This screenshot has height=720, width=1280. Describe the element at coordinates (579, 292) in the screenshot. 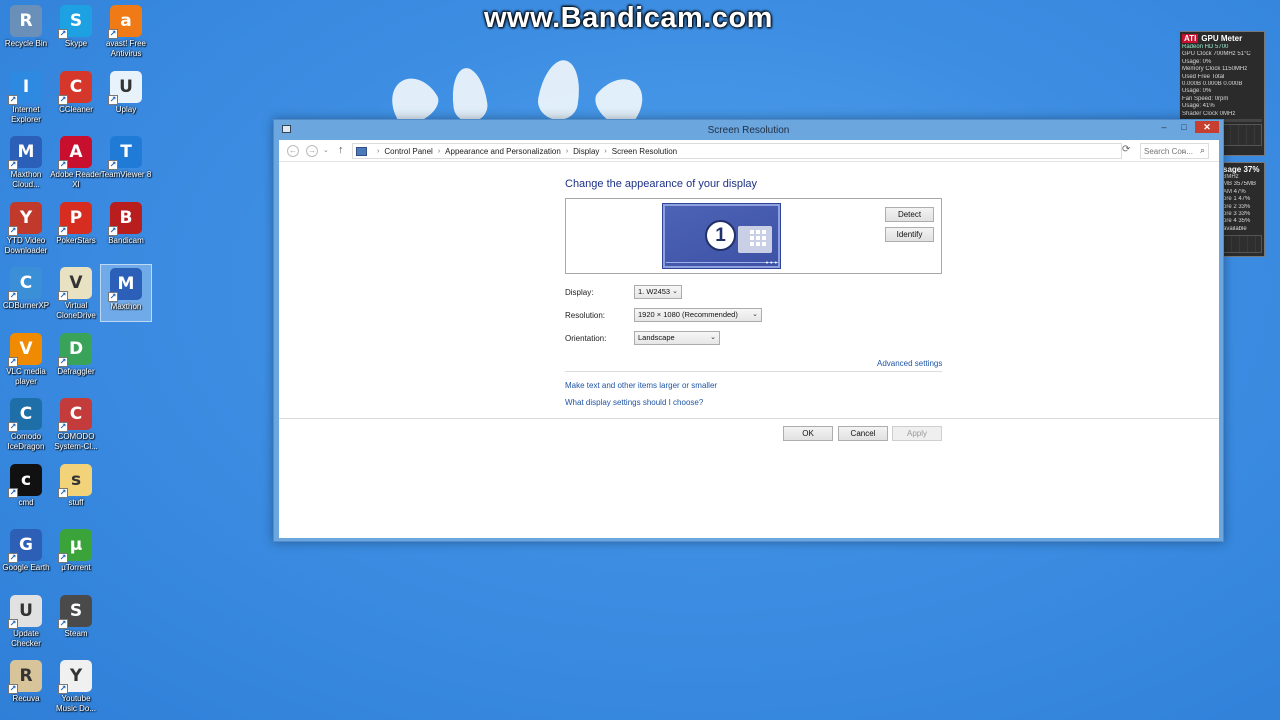

I see `display-label: Display:` at that location.